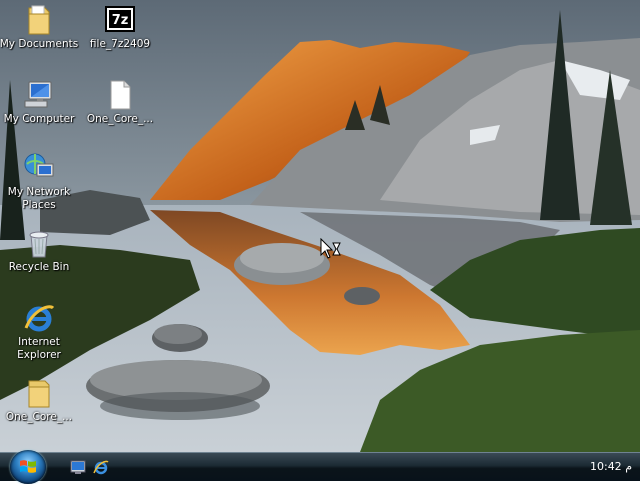 This screenshot has width=640, height=484. What do you see at coordinates (120, 44) in the screenshot?
I see `desktop-icon-label: file_7z2409` at bounding box center [120, 44].